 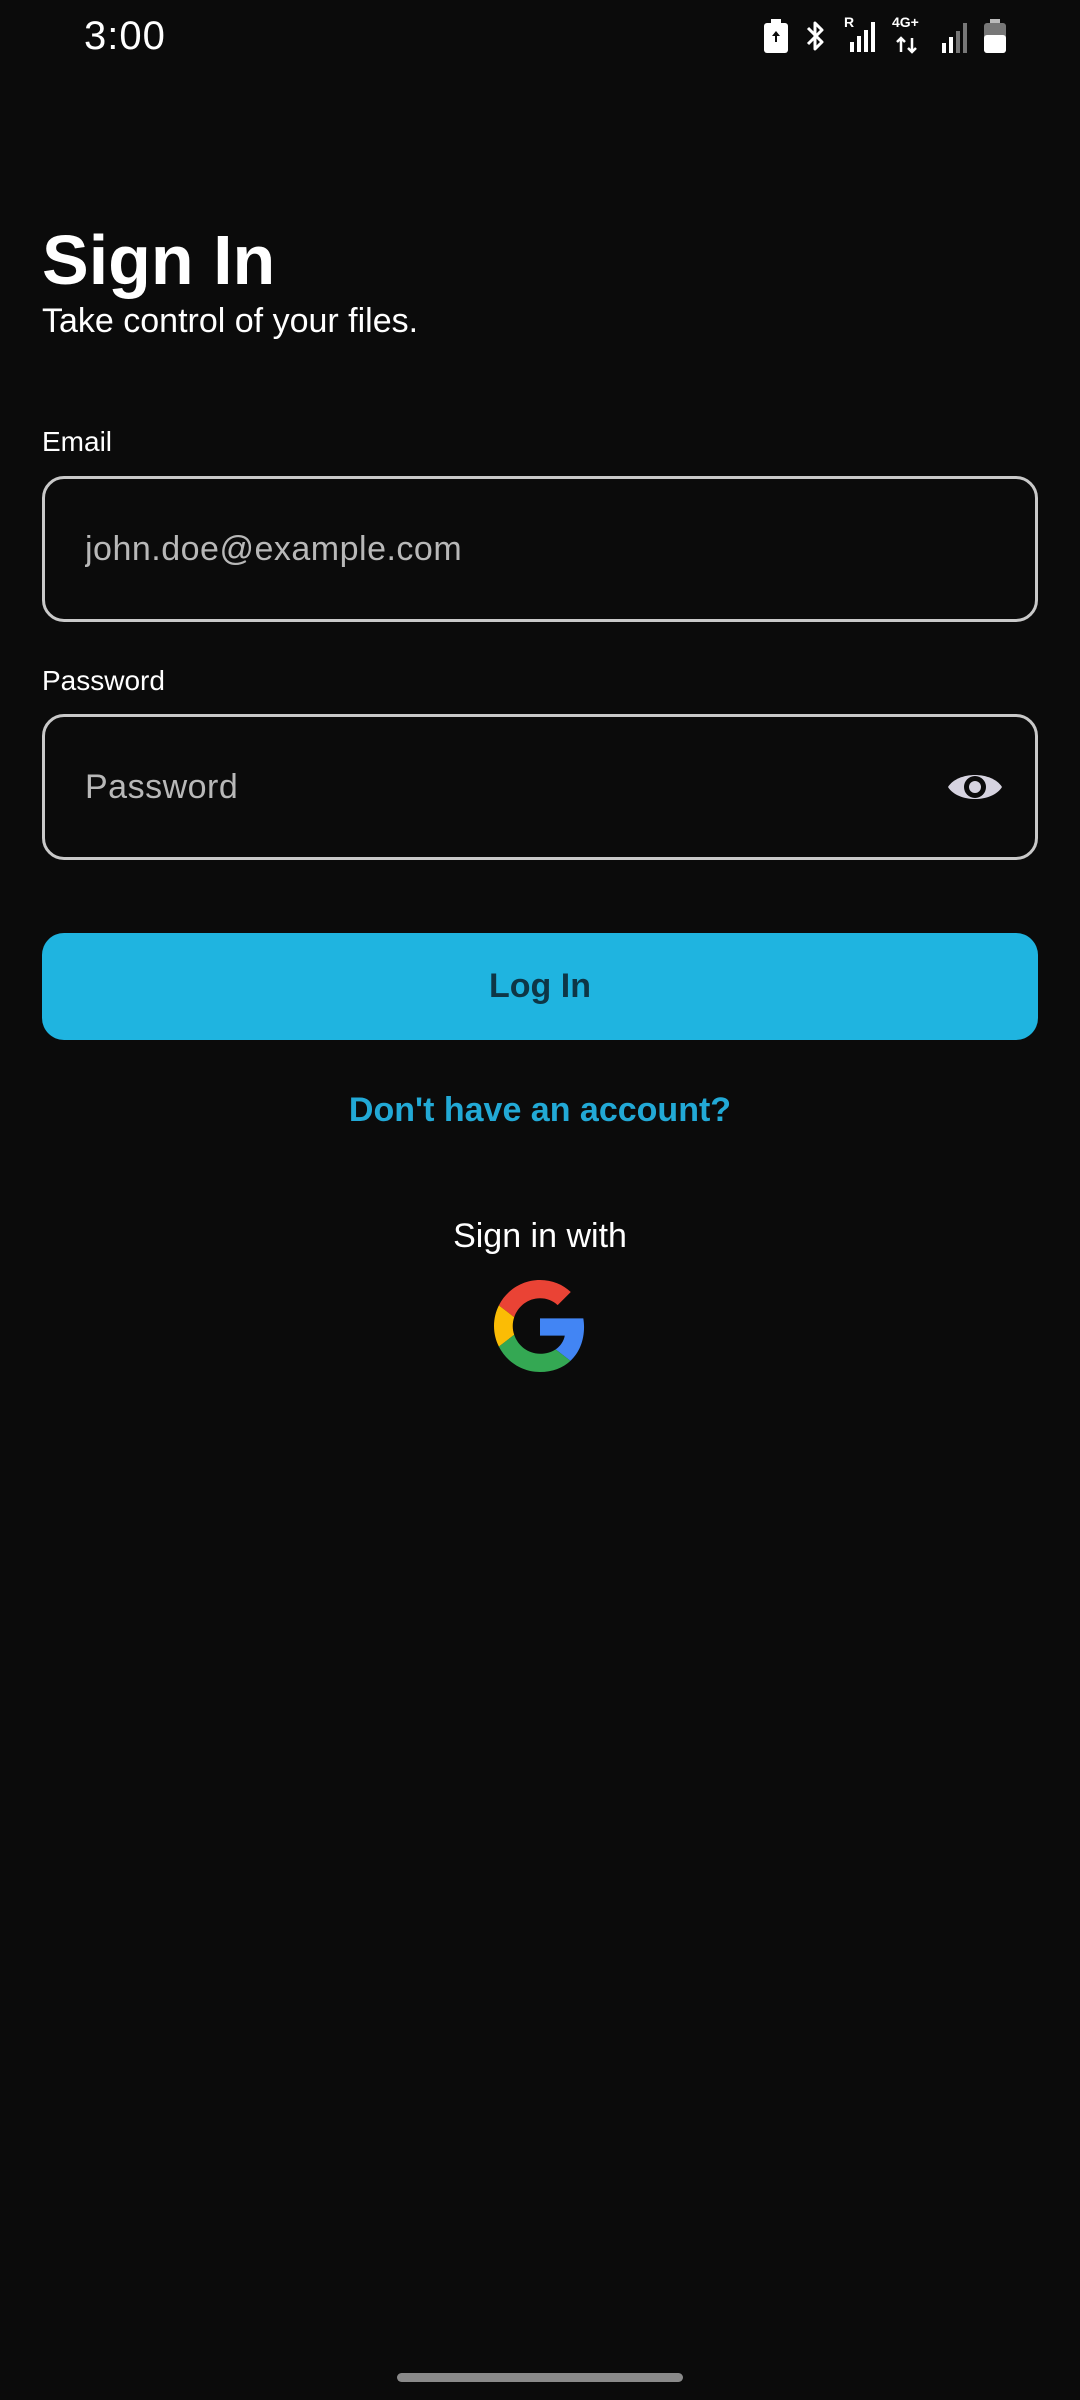 I want to click on eye-icon, so click(x=975, y=787).